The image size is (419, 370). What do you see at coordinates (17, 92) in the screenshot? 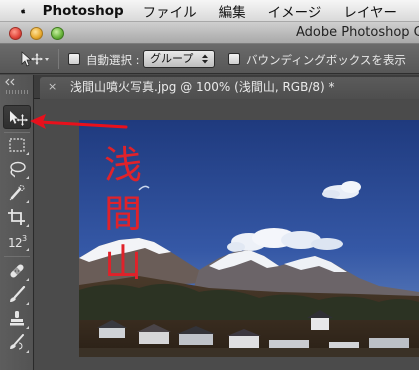
I see `panel-grip` at bounding box center [17, 92].